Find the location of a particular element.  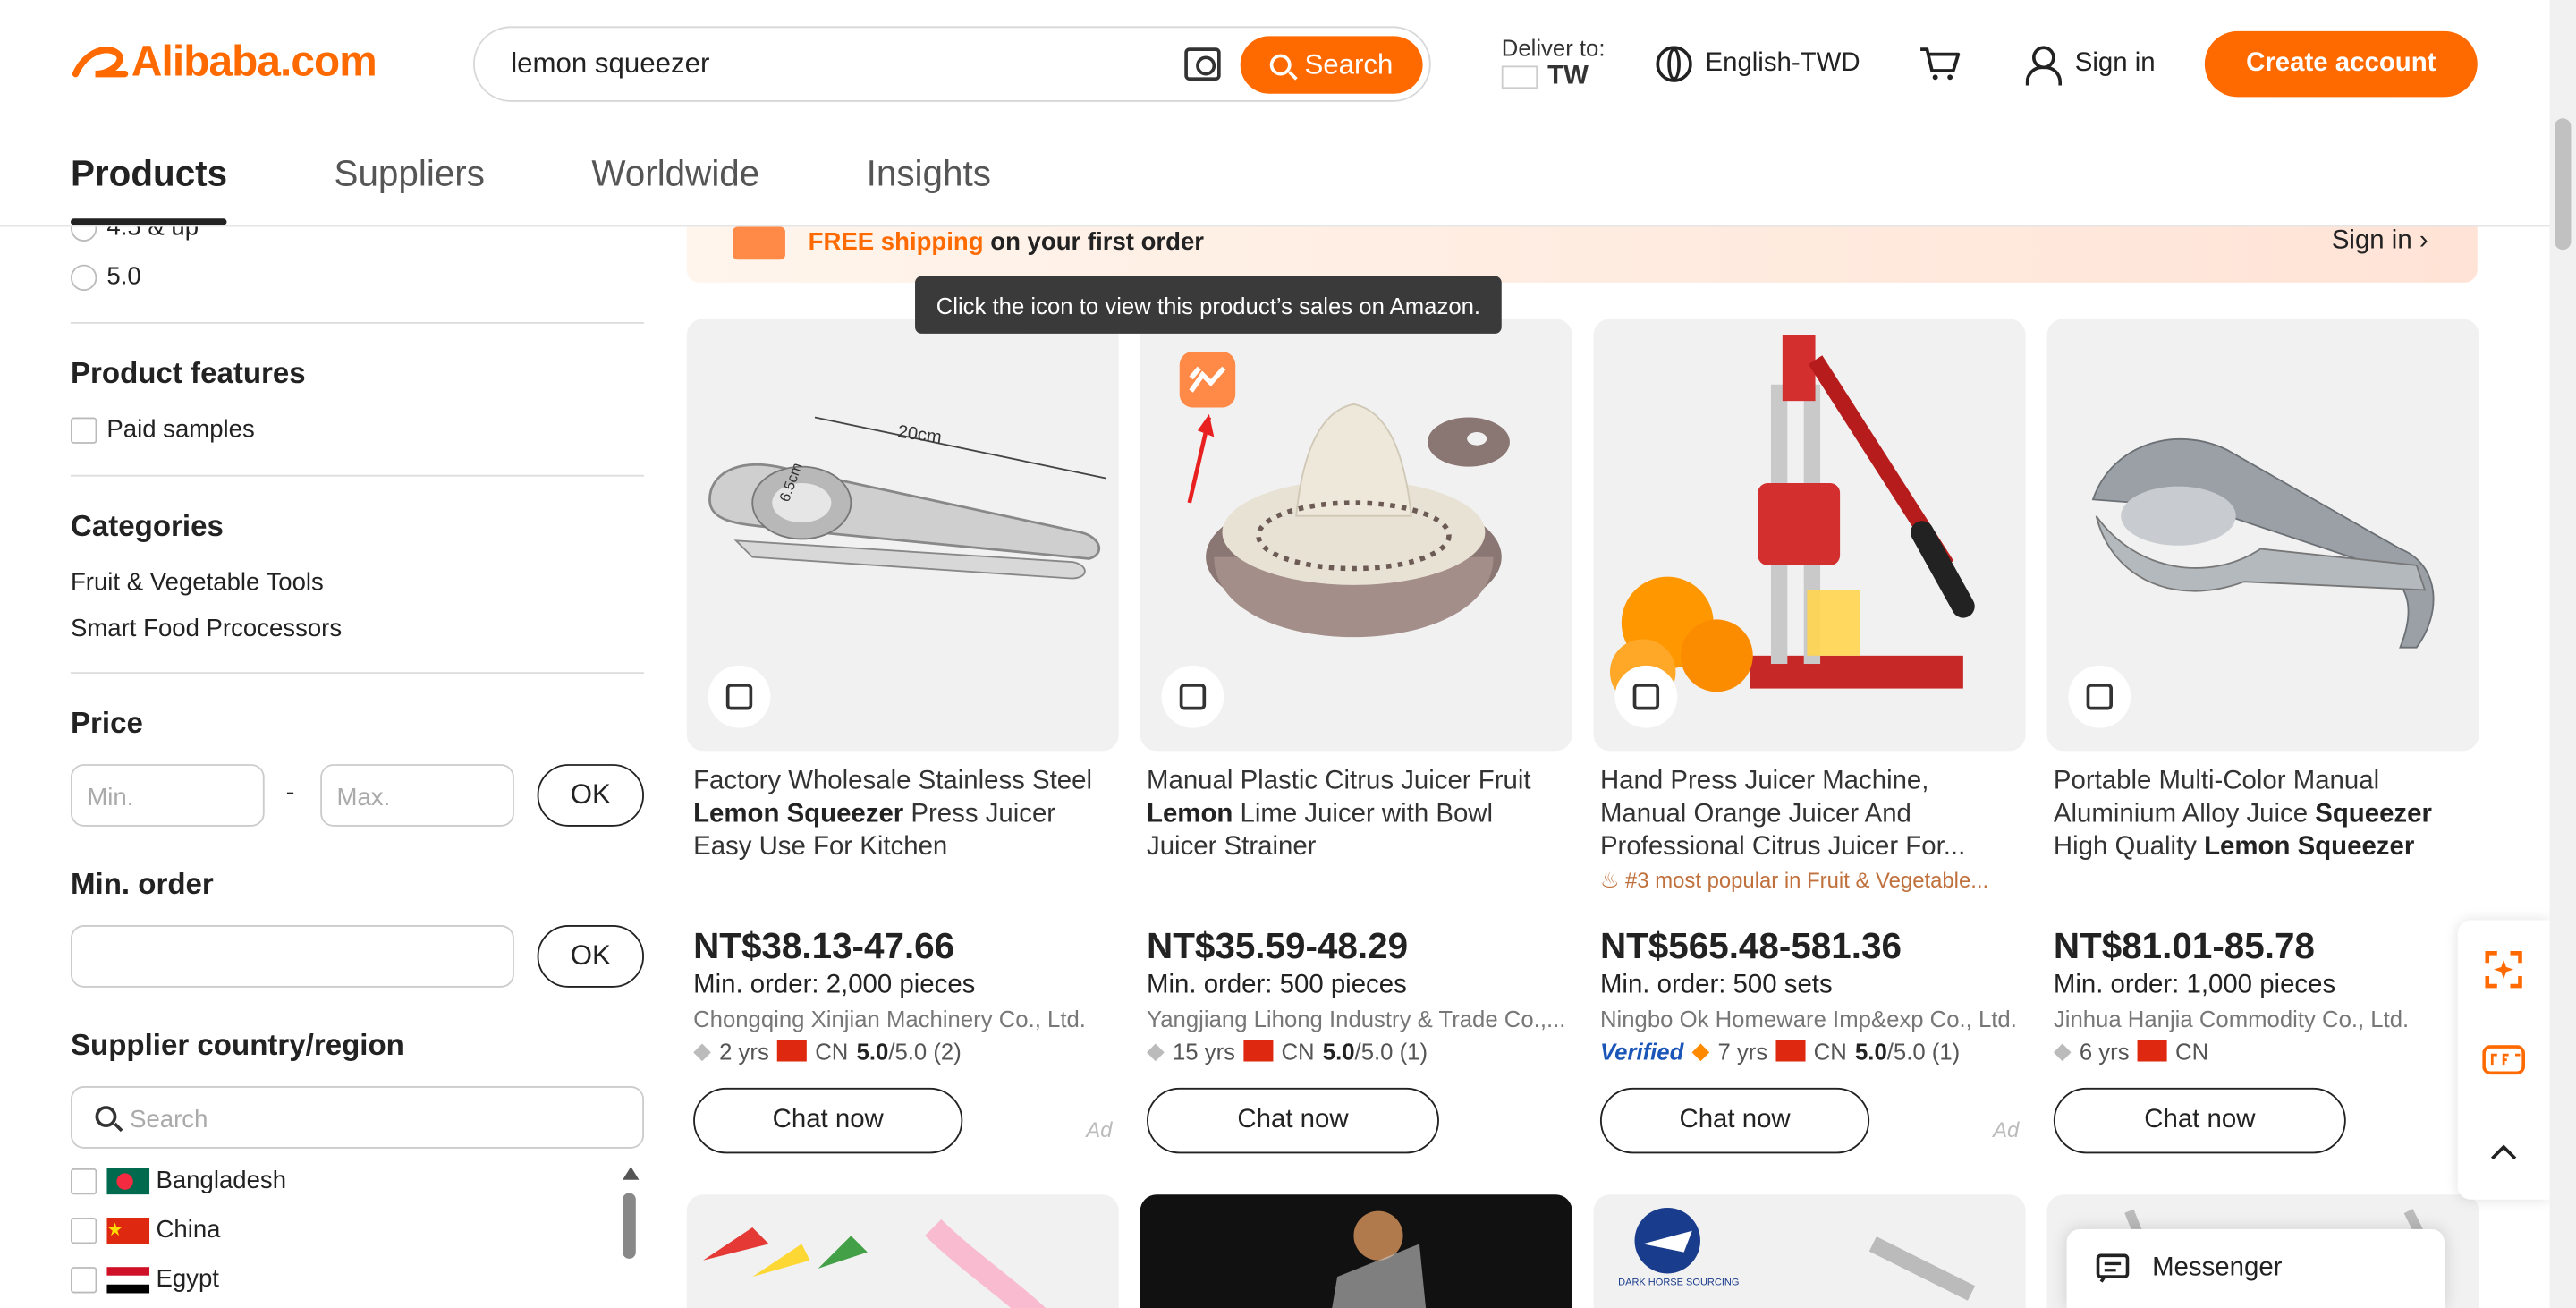

back-to-top-icon is located at coordinates (2503, 1151).